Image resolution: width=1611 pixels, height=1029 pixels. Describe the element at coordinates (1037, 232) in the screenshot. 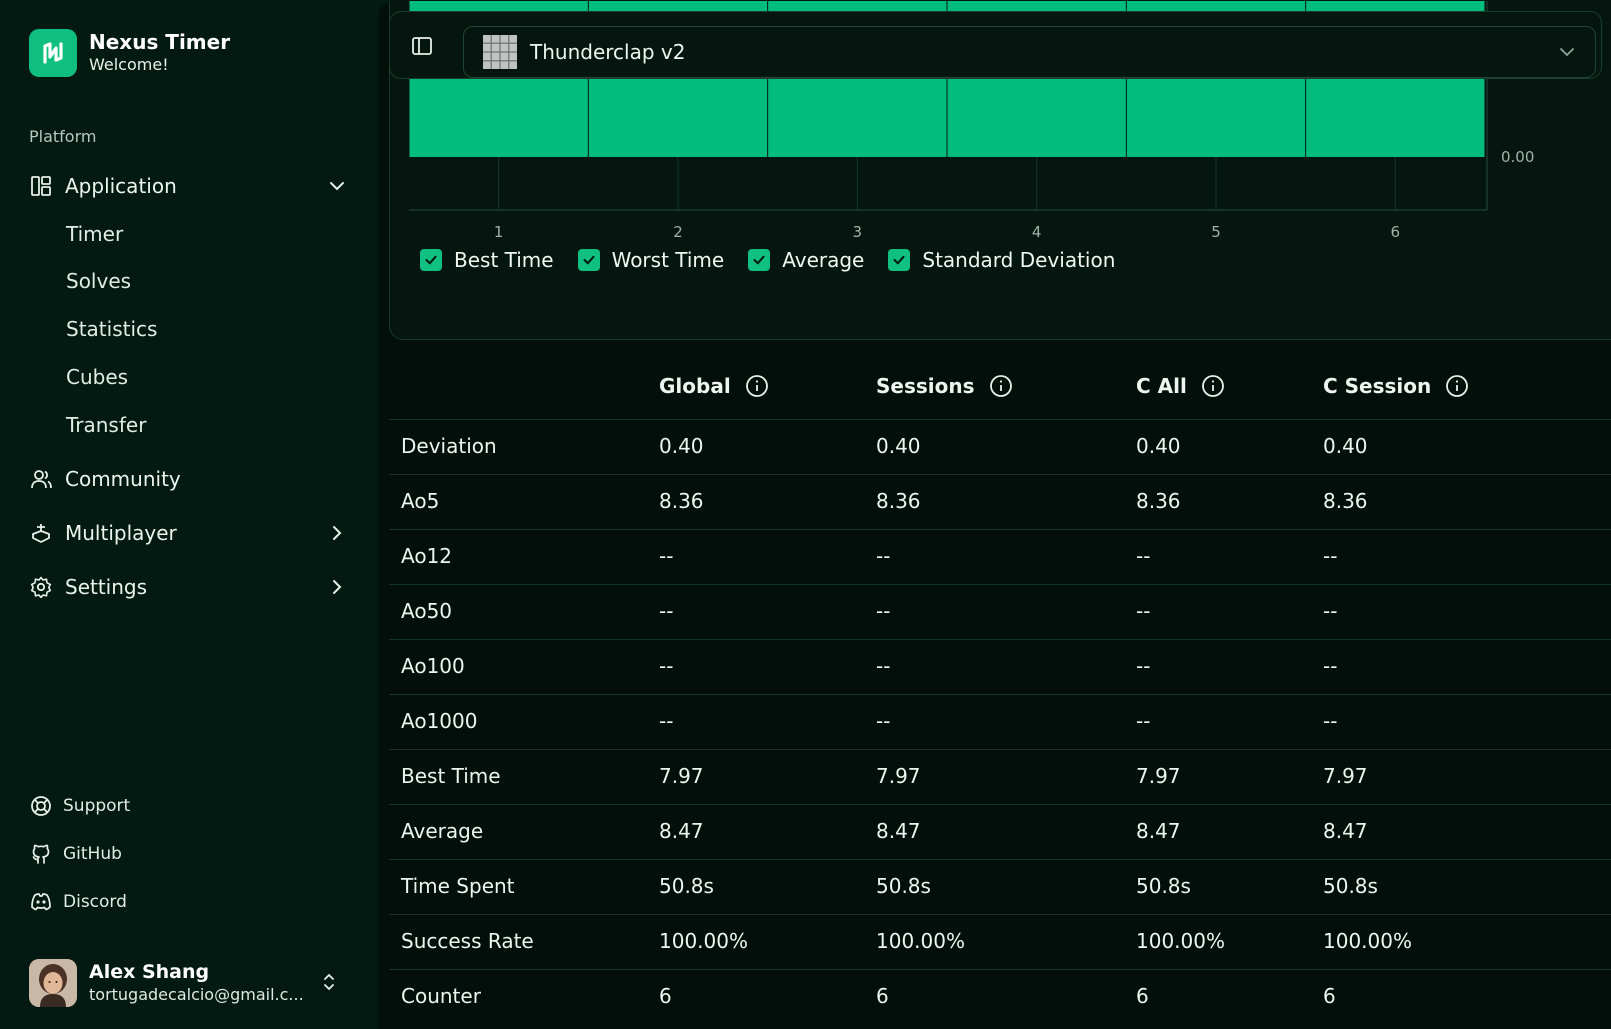

I see `x-tick-label: 4` at that location.